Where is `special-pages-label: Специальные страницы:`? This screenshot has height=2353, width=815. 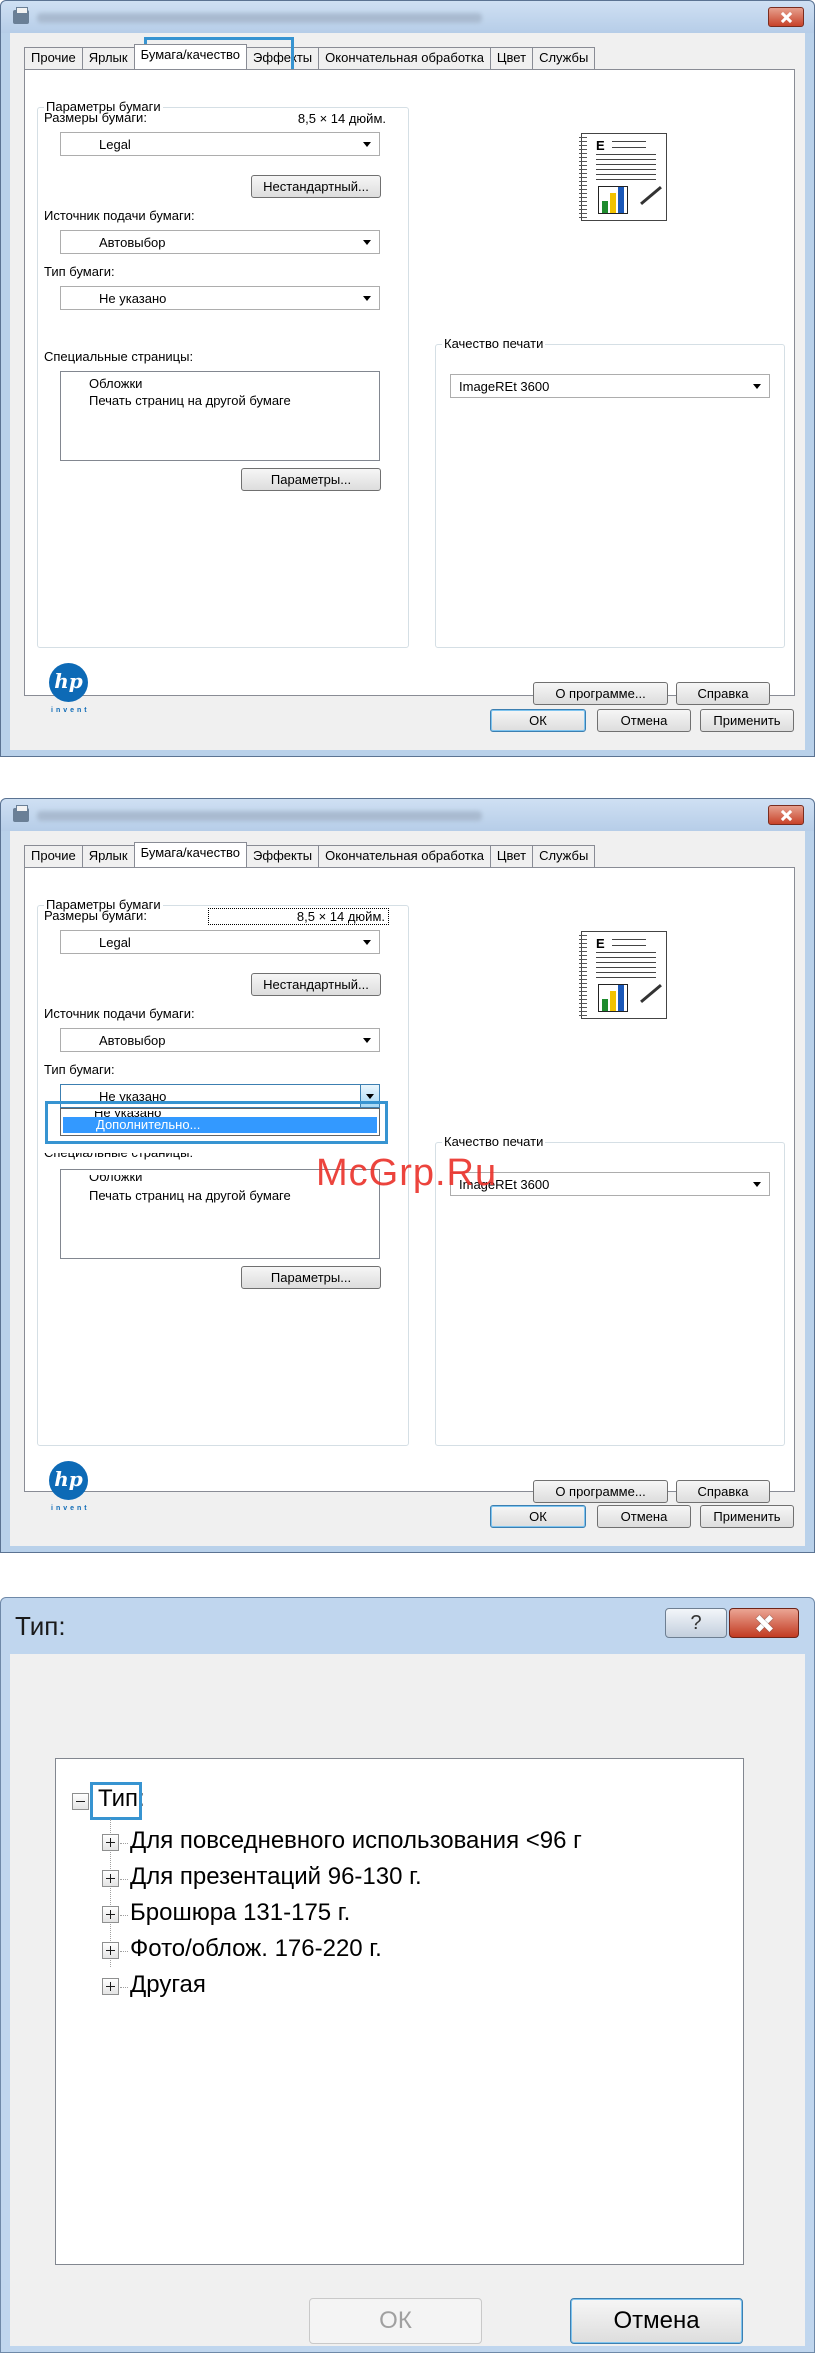
special-pages-label: Специальные страницы: is located at coordinates (119, 356).